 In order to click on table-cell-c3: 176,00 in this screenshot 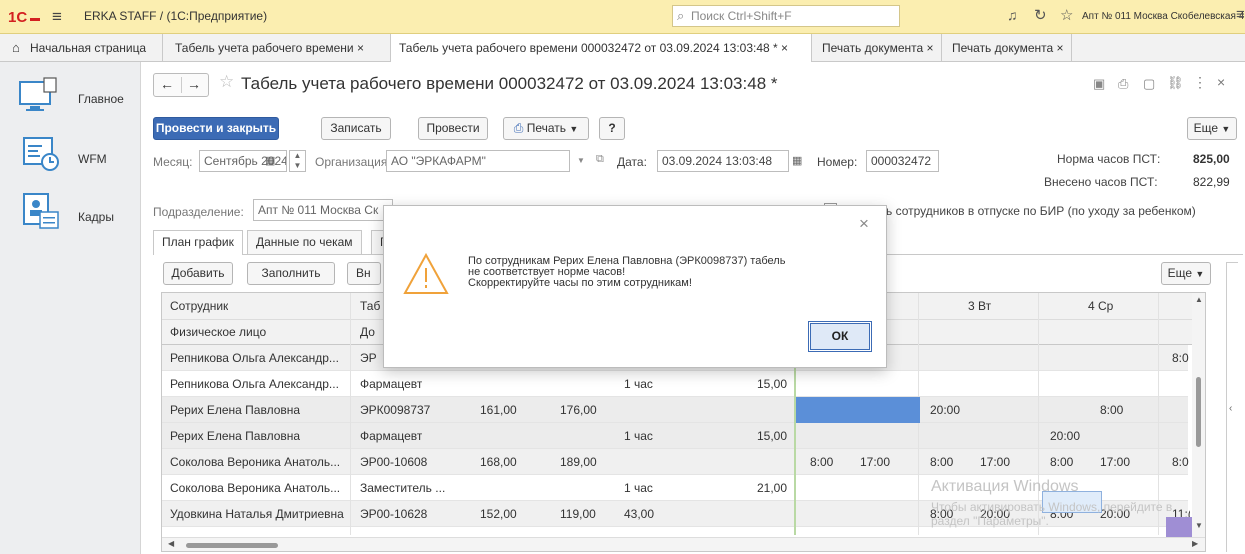, I will do `click(578, 410)`.